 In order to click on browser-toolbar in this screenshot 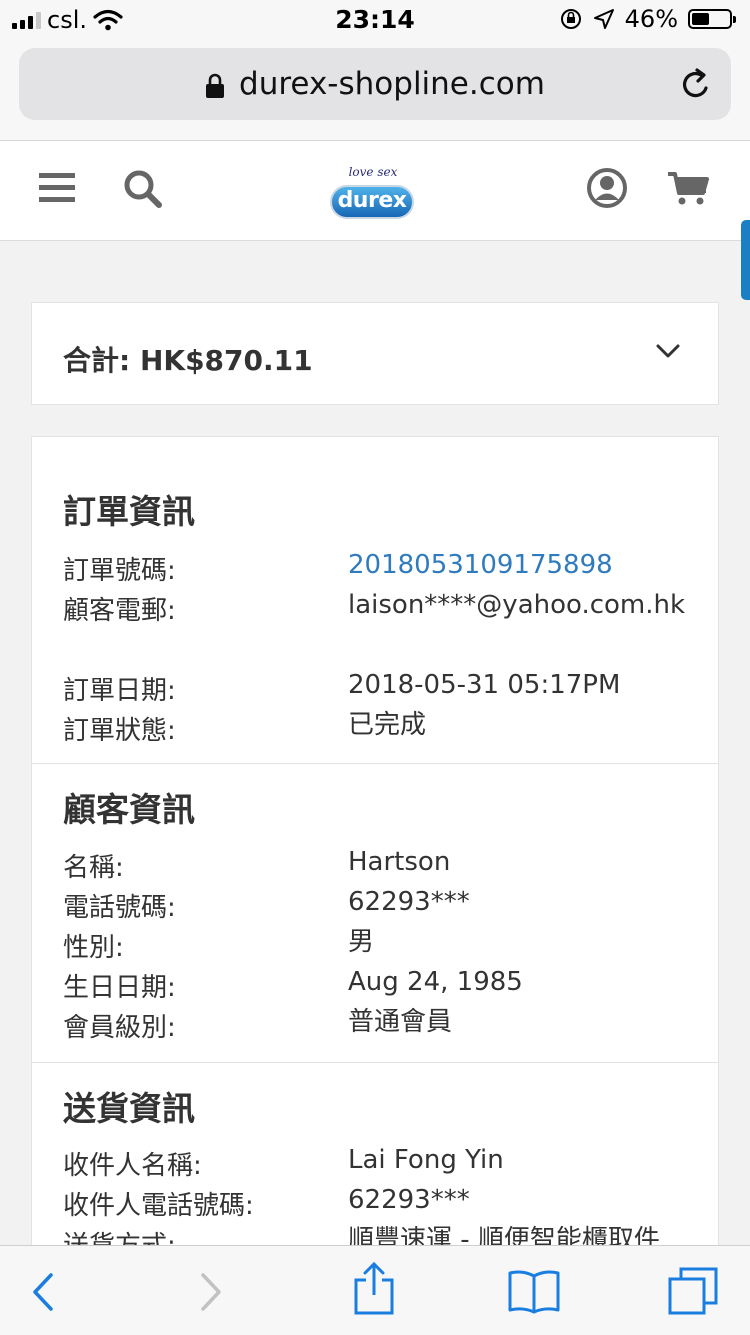, I will do `click(375, 1290)`.